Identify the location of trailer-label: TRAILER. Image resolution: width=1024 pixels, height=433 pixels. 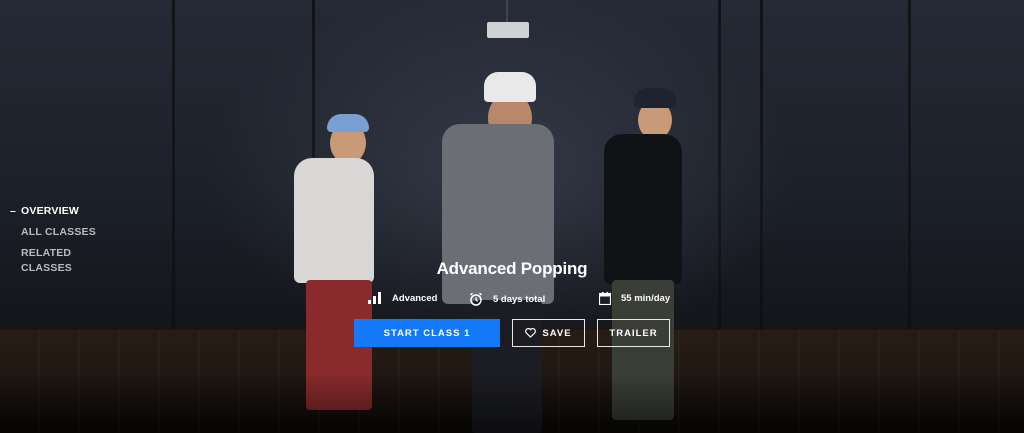
(633, 333).